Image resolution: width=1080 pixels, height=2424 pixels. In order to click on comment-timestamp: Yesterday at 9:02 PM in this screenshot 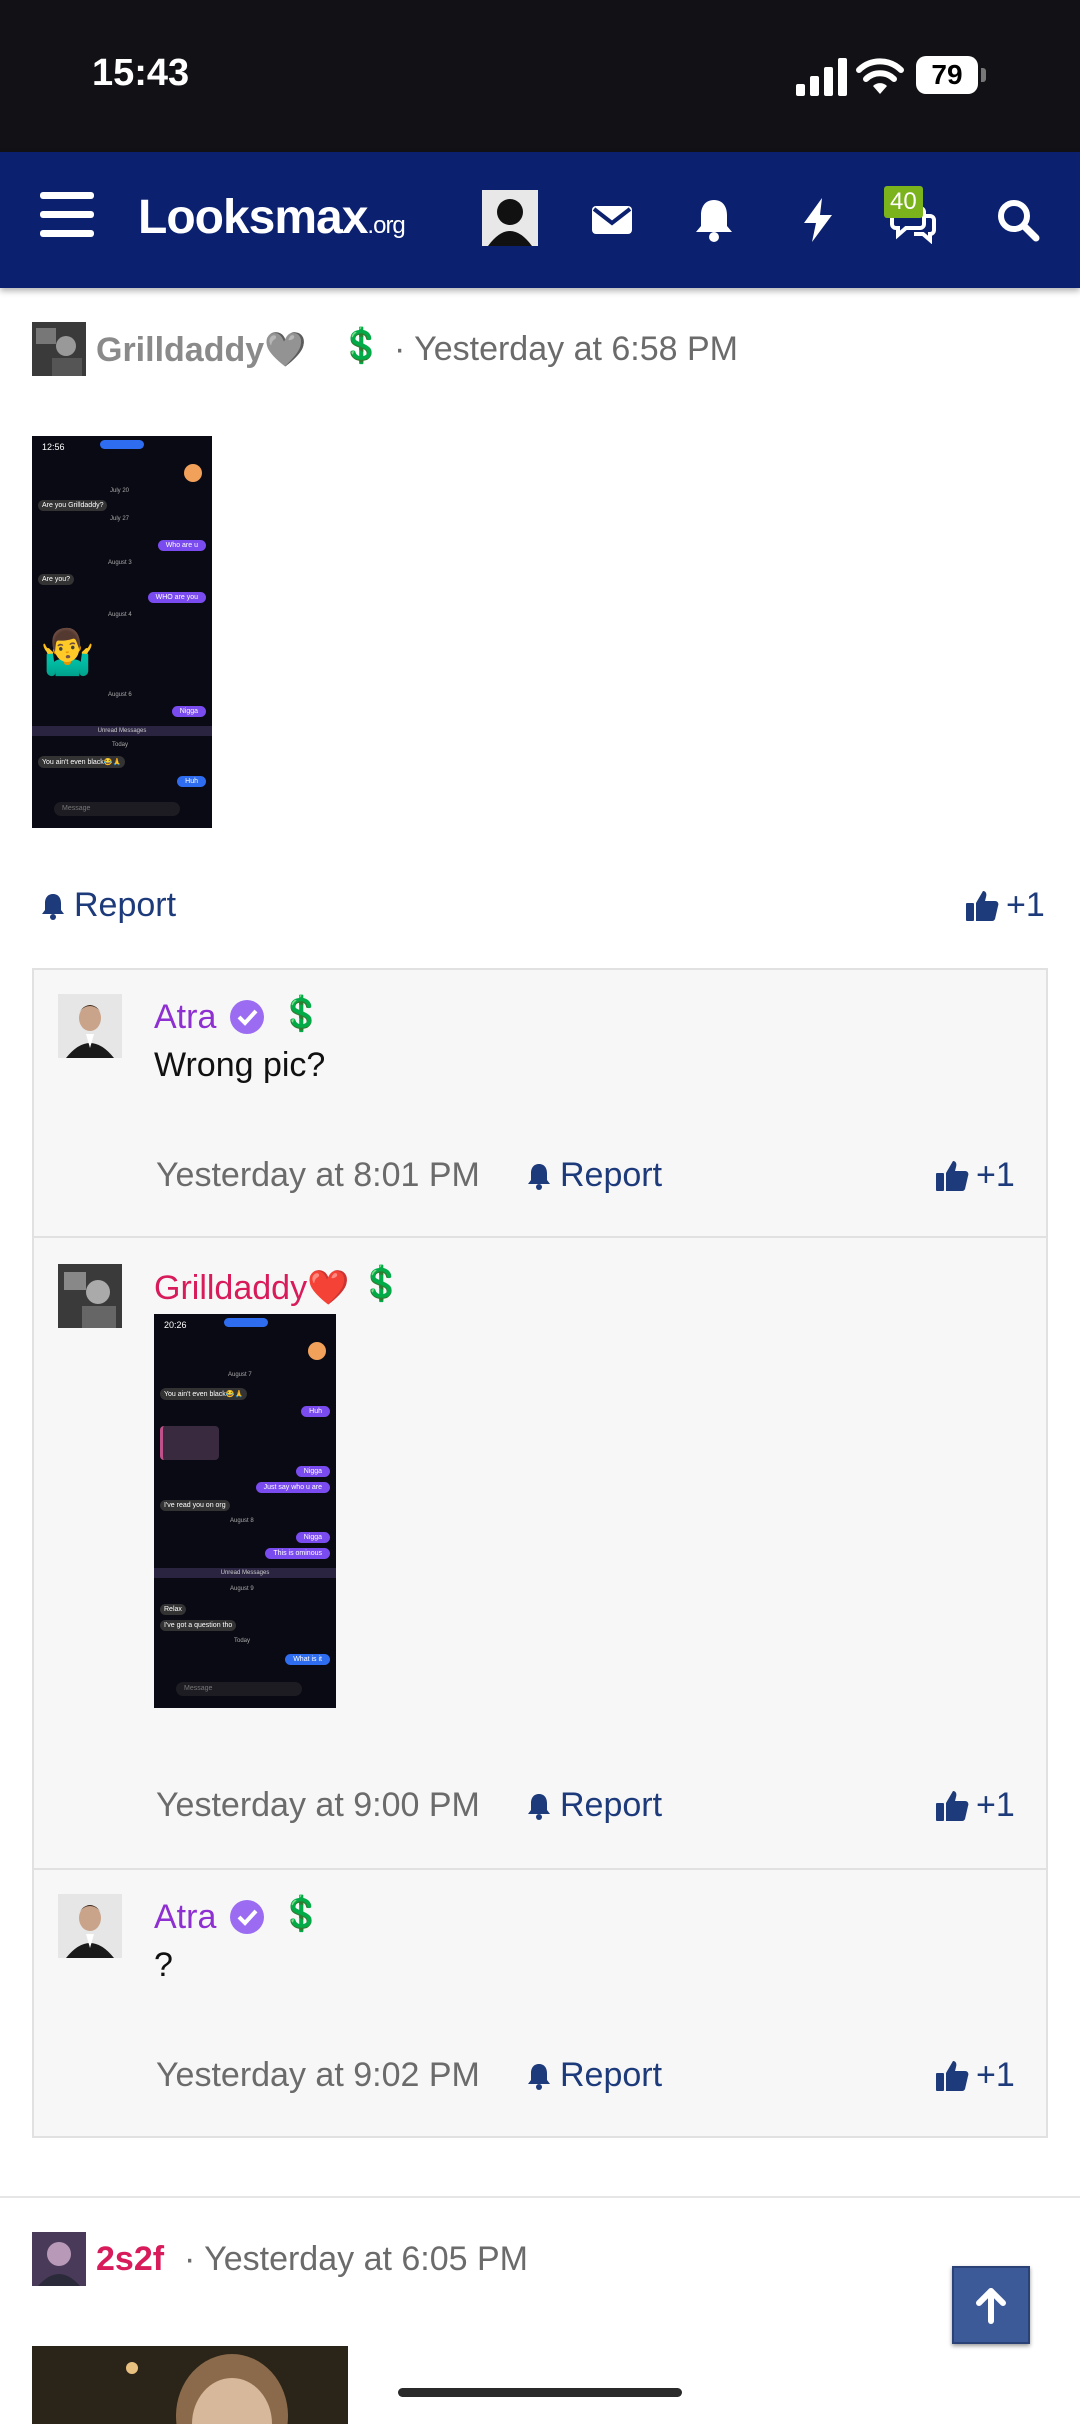, I will do `click(318, 2075)`.